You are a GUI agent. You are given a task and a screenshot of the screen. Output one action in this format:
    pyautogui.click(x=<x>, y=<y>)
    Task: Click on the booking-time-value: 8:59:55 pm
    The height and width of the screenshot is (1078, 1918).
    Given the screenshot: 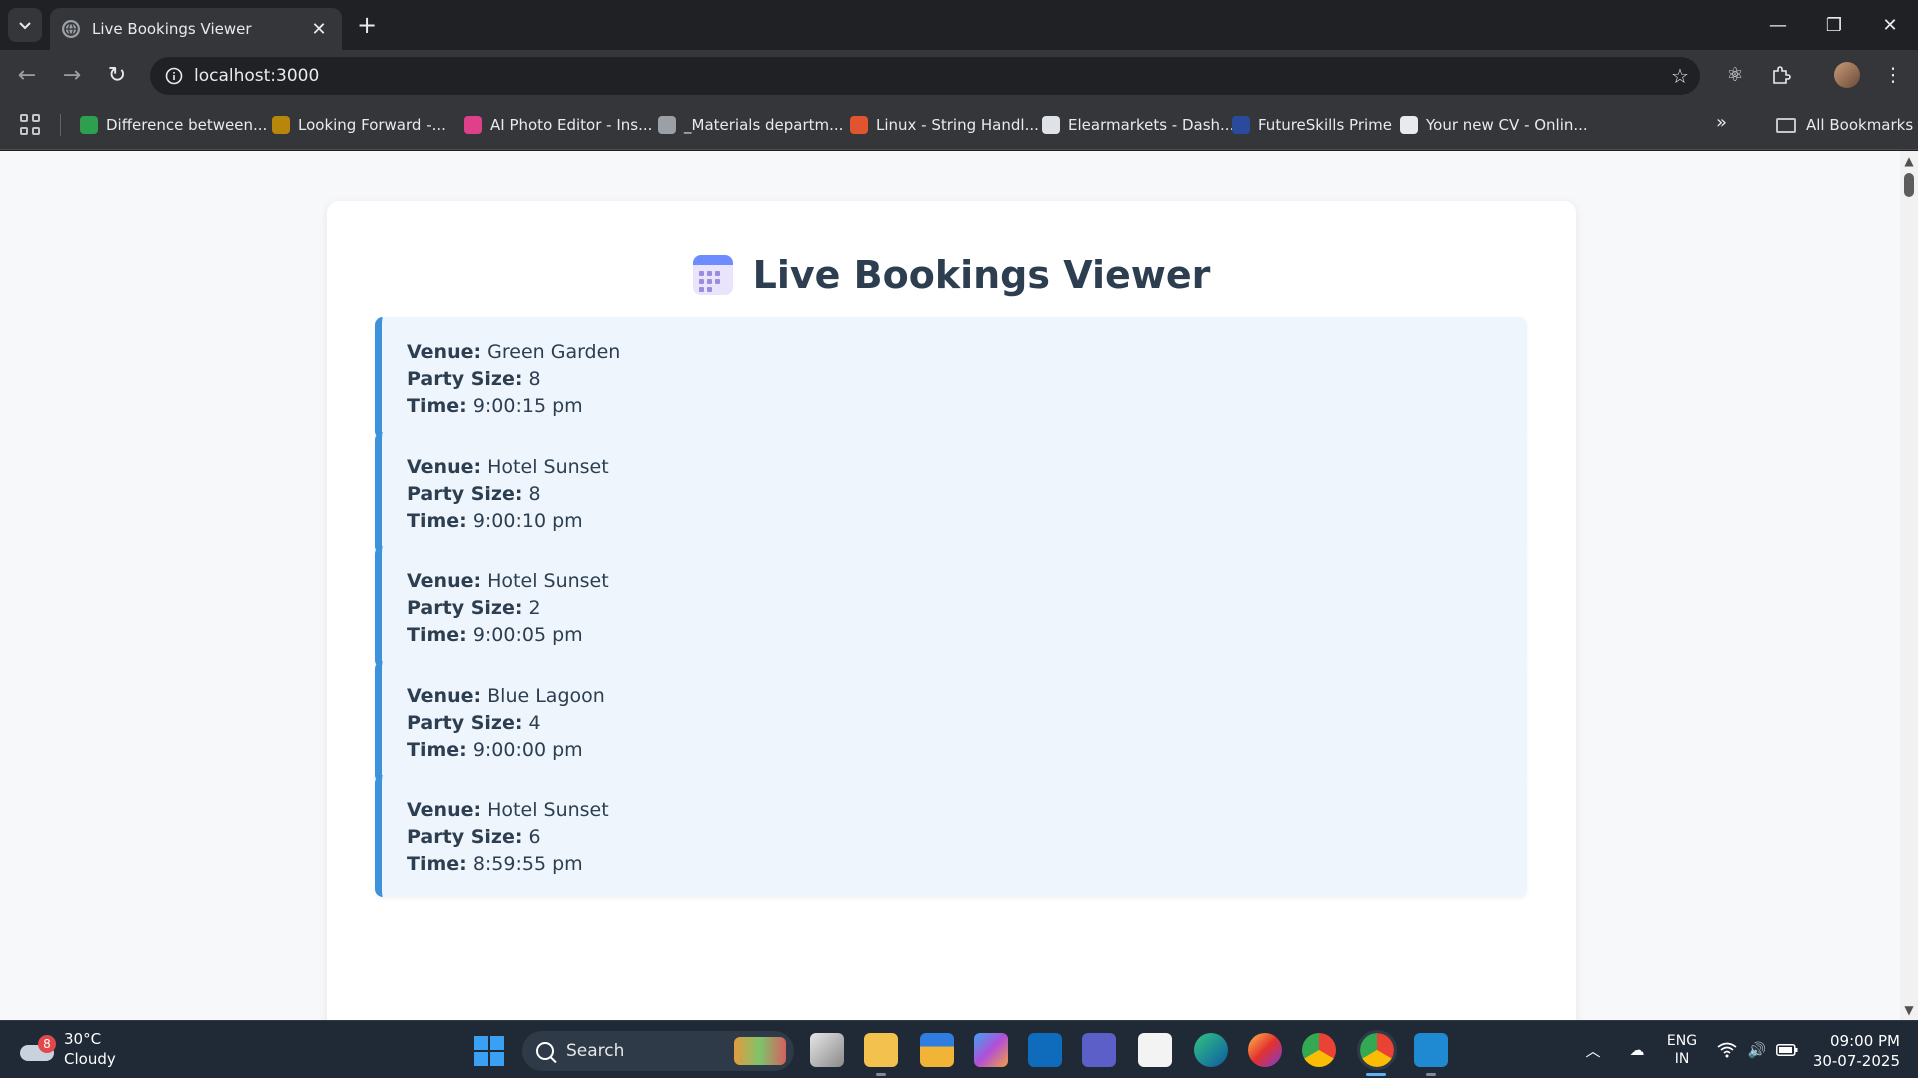 What is the action you would take?
    pyautogui.click(x=527, y=864)
    